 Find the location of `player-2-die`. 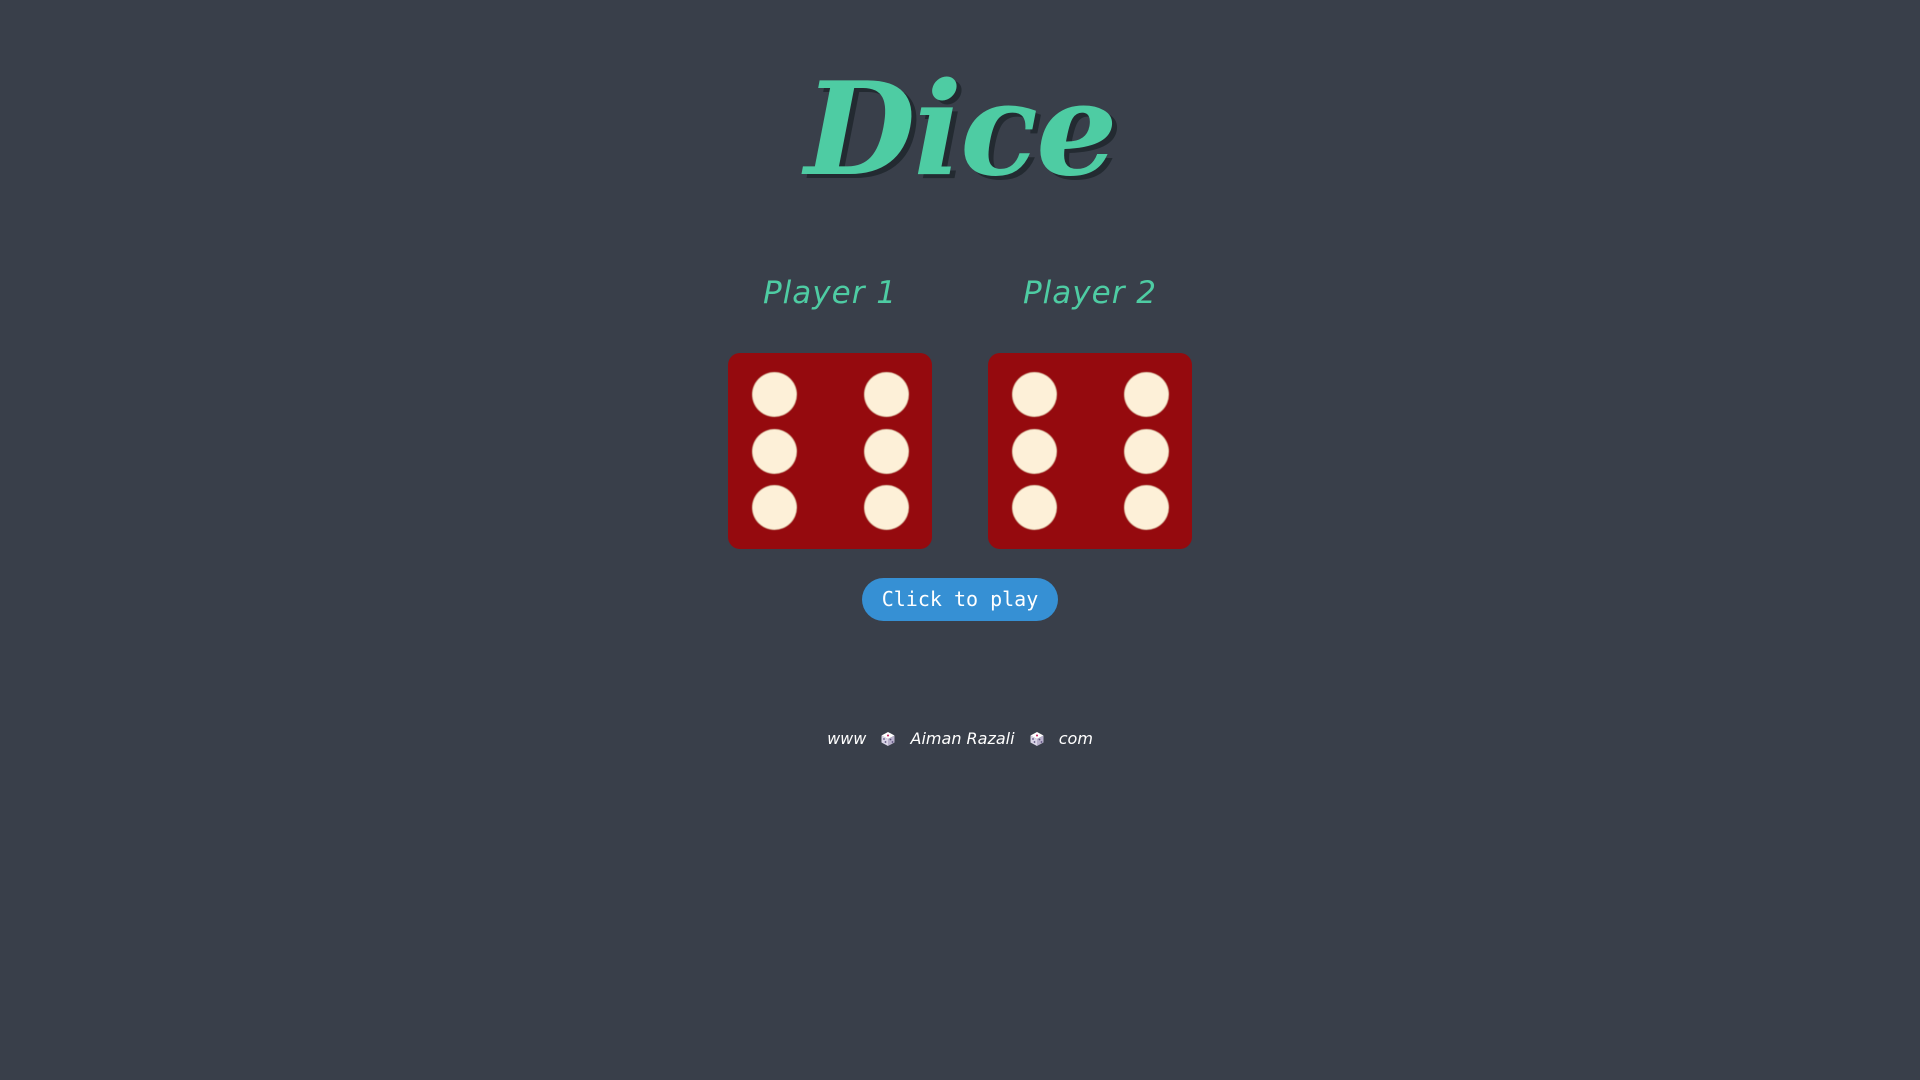

player-2-die is located at coordinates (1090, 451).